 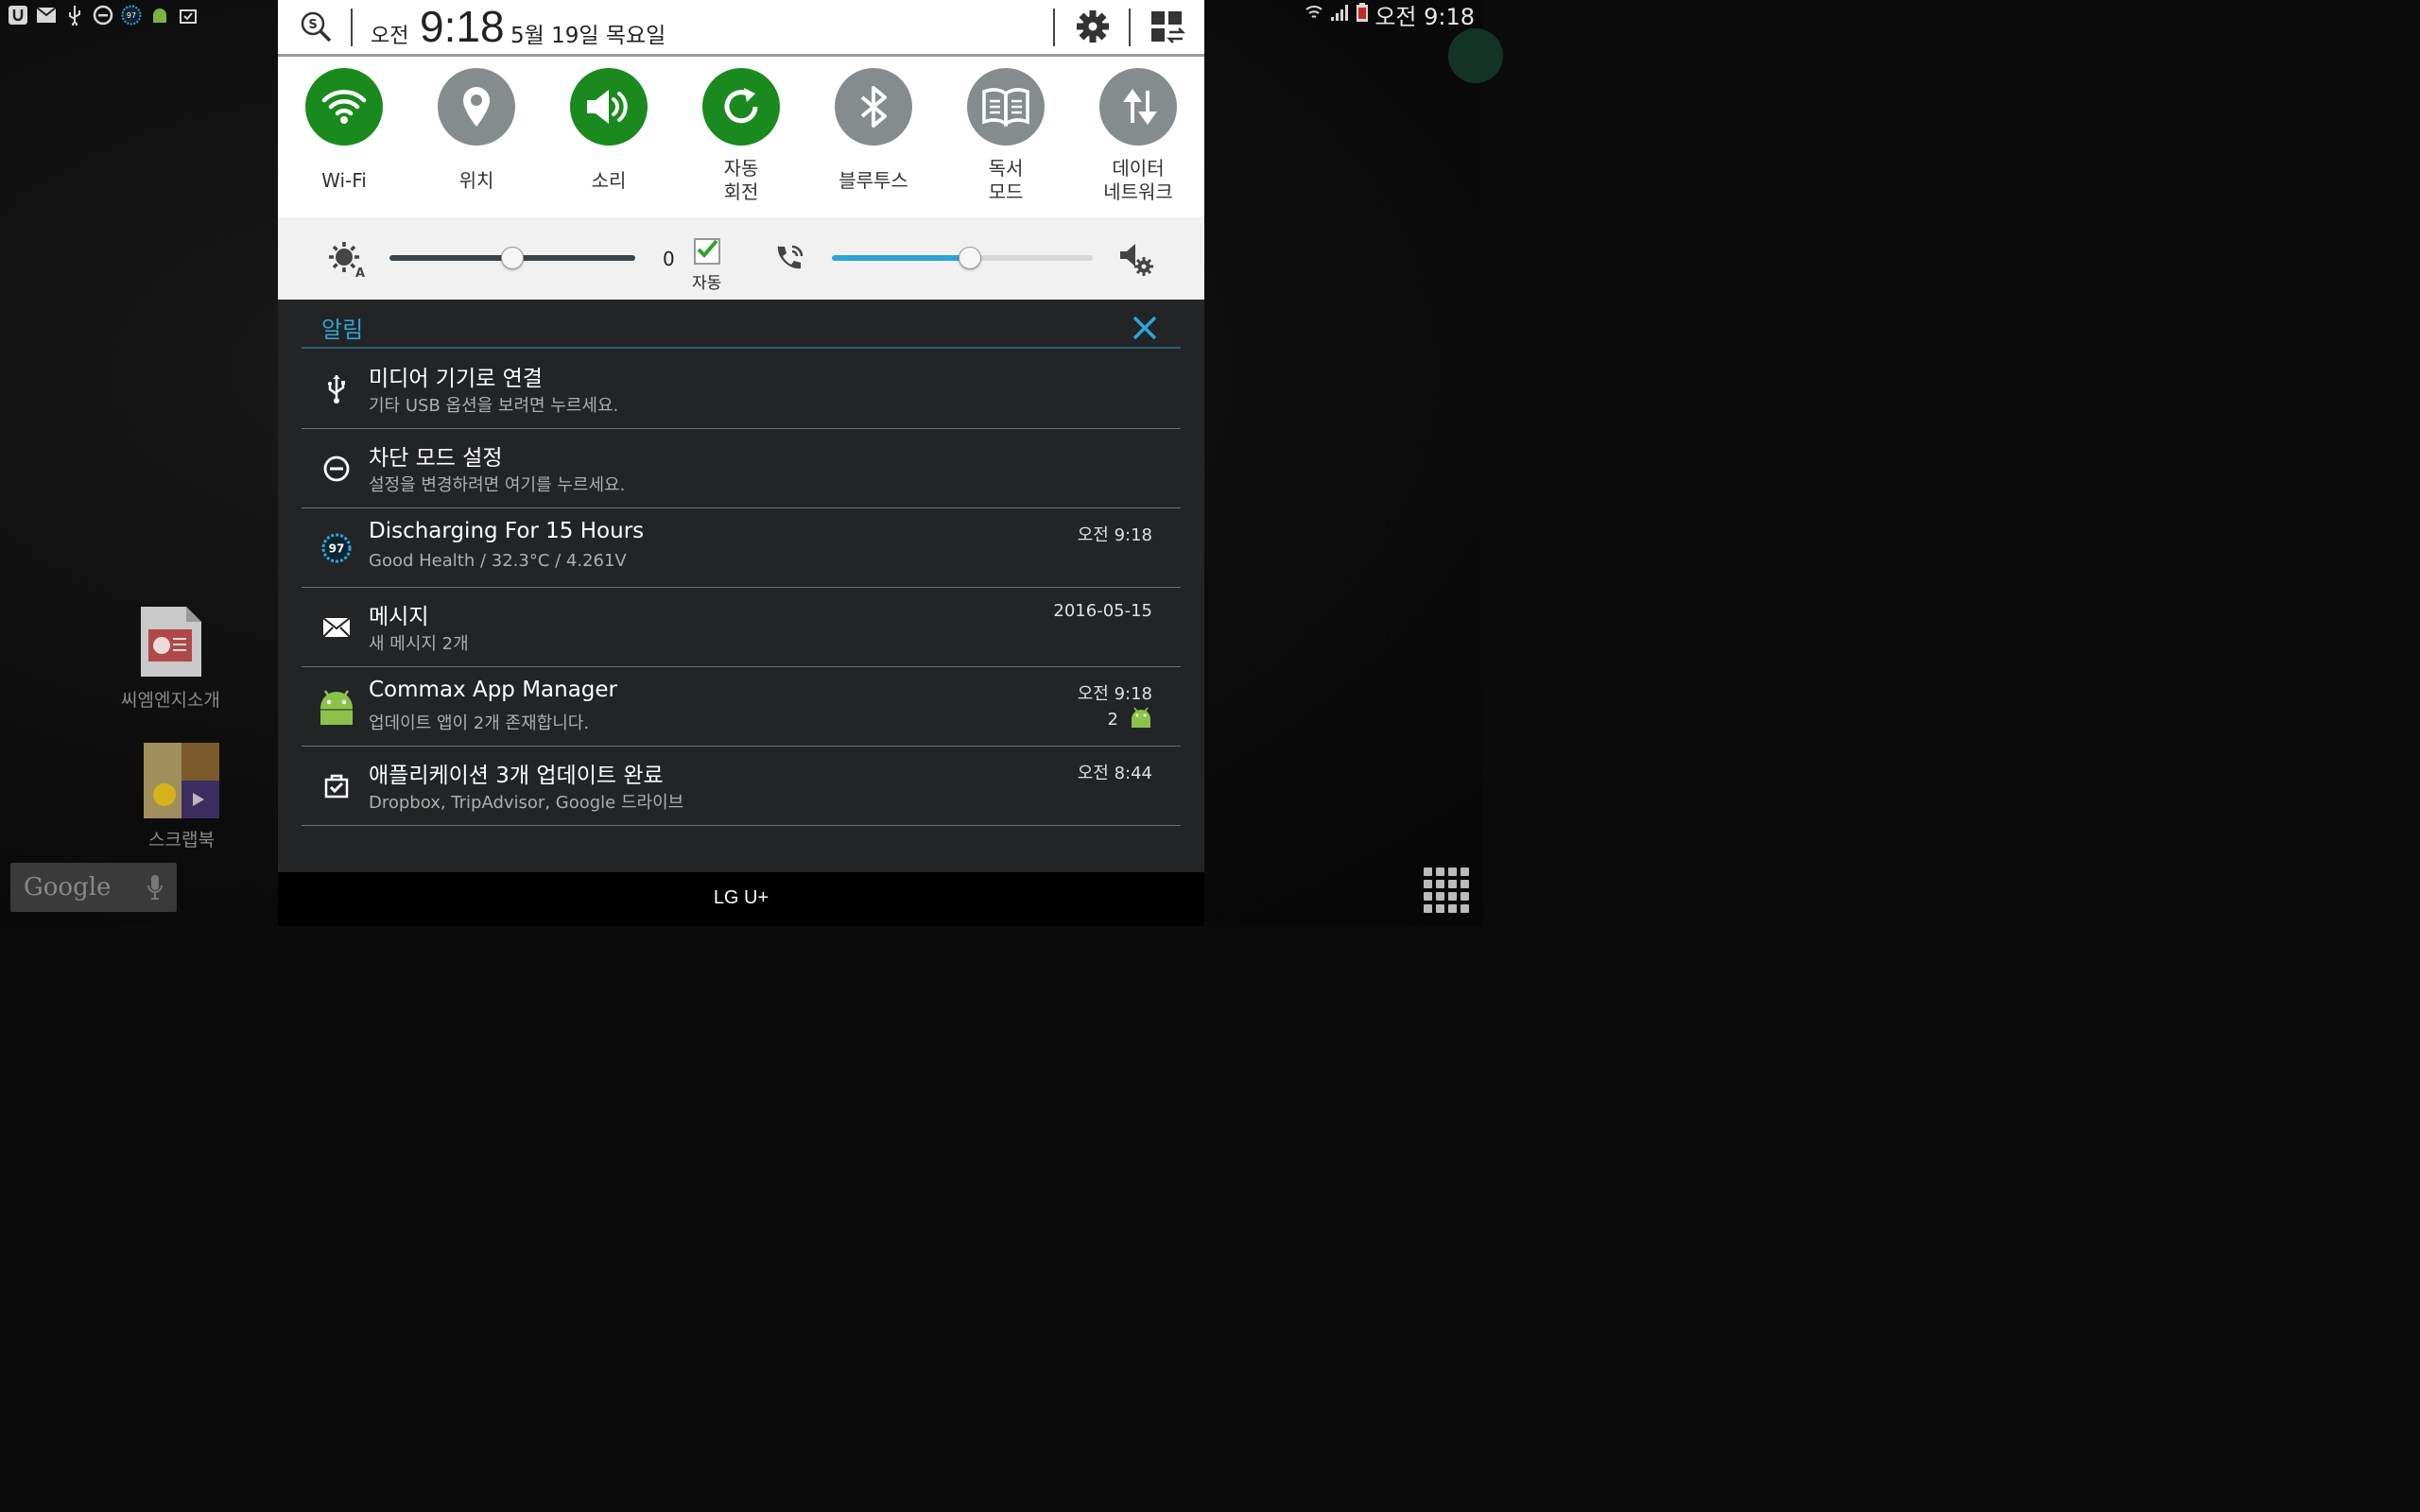 What do you see at coordinates (741, 258) in the screenshot?
I see `slider-area: A 0 자동` at bounding box center [741, 258].